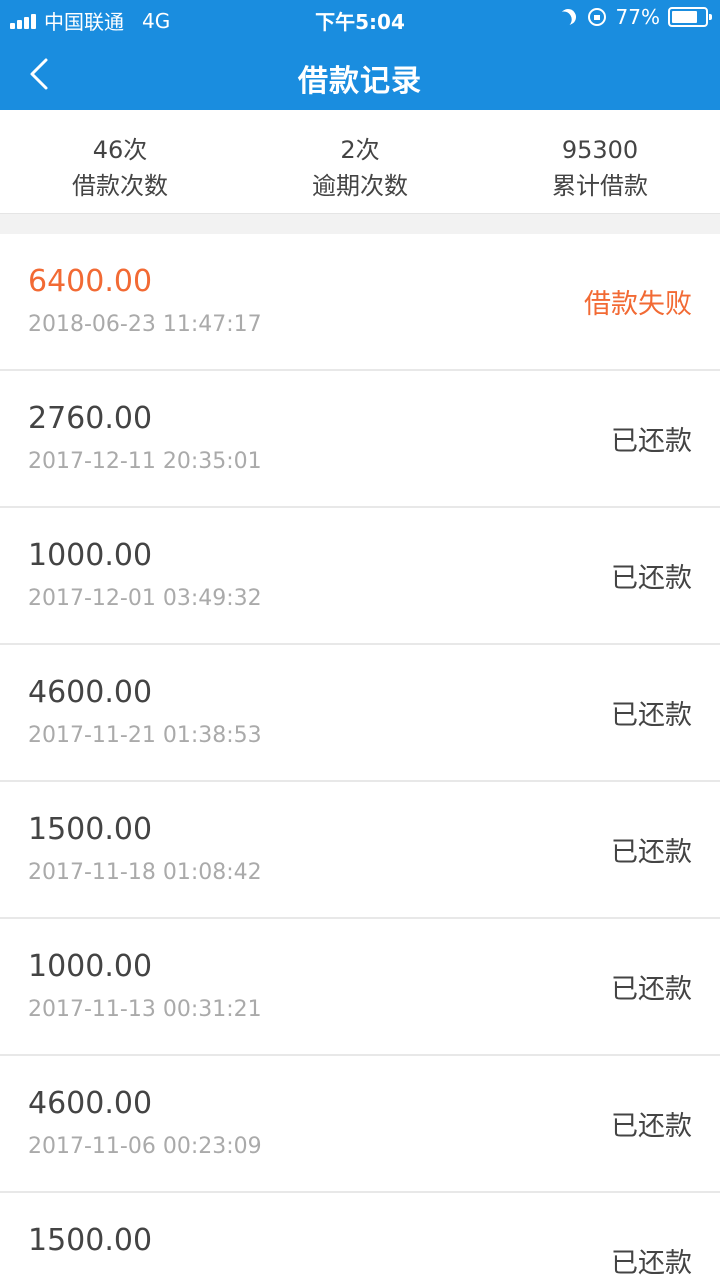 This screenshot has width=720, height=1280. Describe the element at coordinates (596, 17) in the screenshot. I see `rotation-lock-icon` at that location.